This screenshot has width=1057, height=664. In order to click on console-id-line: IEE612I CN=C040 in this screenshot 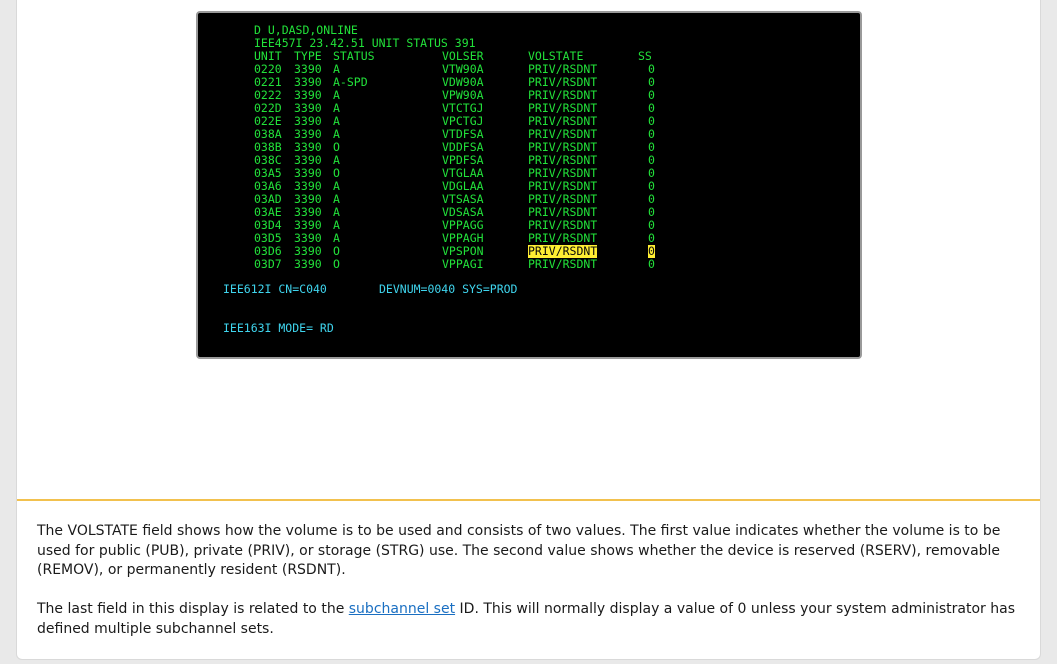, I will do `click(275, 289)`.